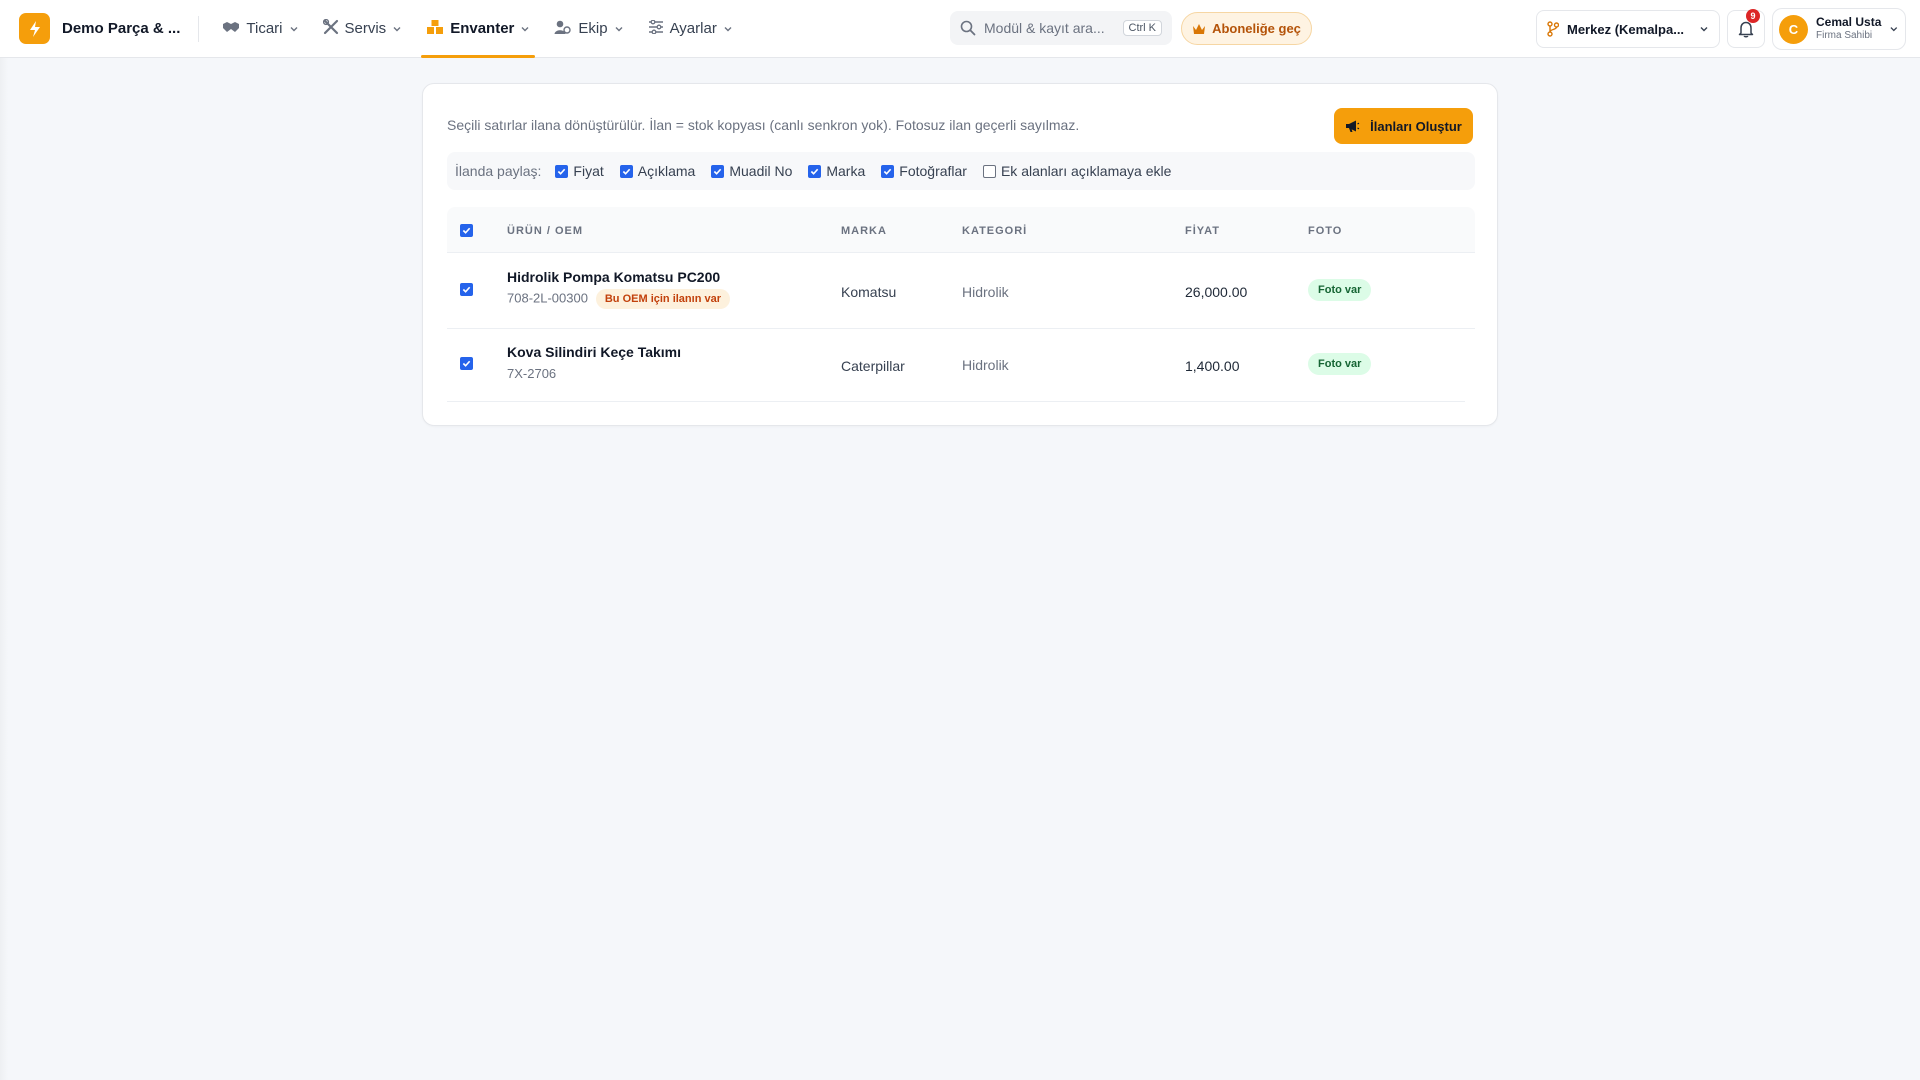  What do you see at coordinates (594, 352) in the screenshot?
I see `product-name: Kova Silindiri Keçe Takımı` at bounding box center [594, 352].